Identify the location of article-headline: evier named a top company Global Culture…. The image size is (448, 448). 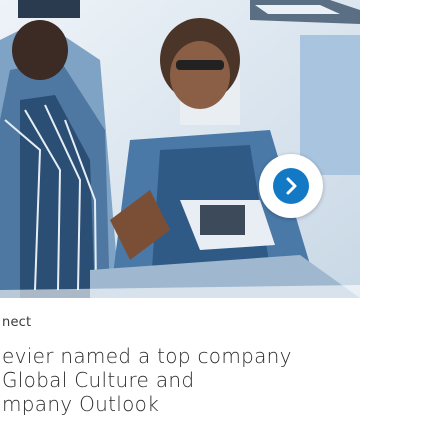
(147, 380).